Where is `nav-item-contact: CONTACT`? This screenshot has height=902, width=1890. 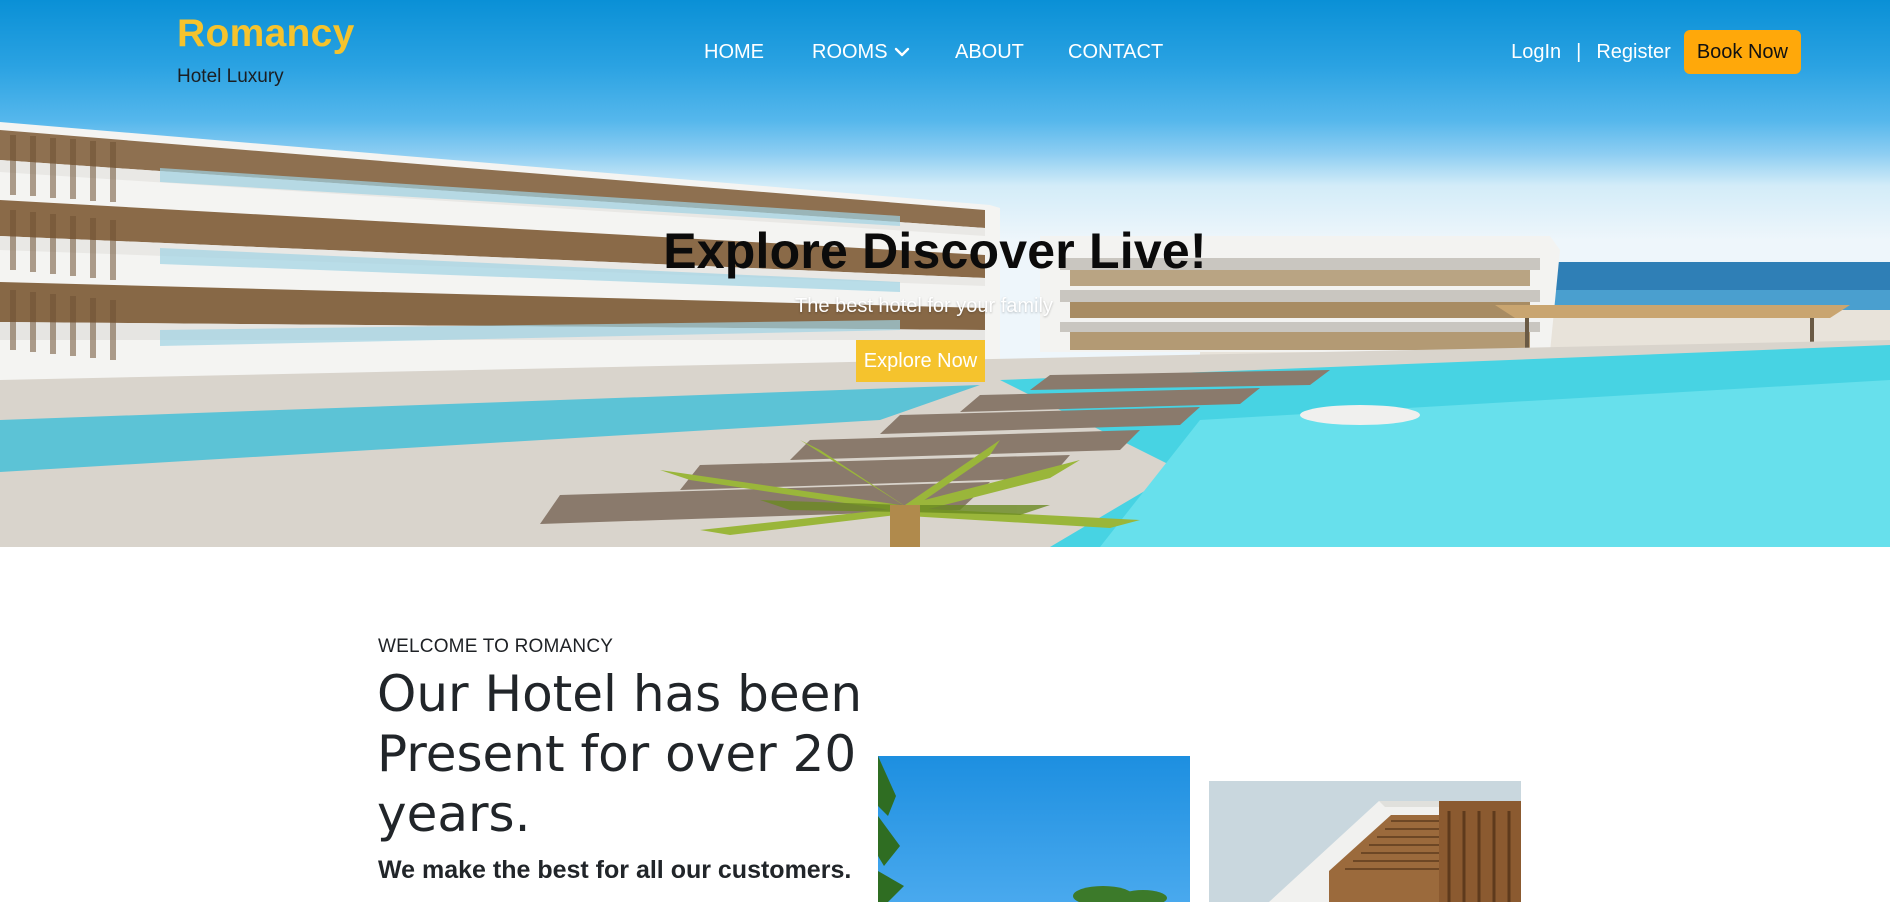 nav-item-contact: CONTACT is located at coordinates (1115, 52).